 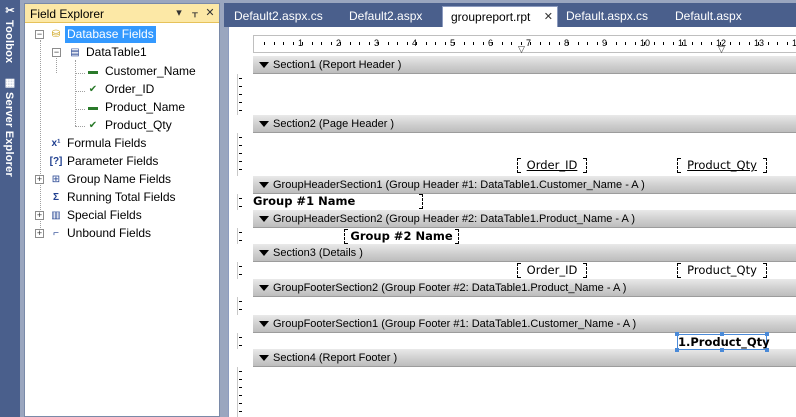 I want to click on section-header-page-header: Section2 (Page Header ), so click(x=524, y=124).